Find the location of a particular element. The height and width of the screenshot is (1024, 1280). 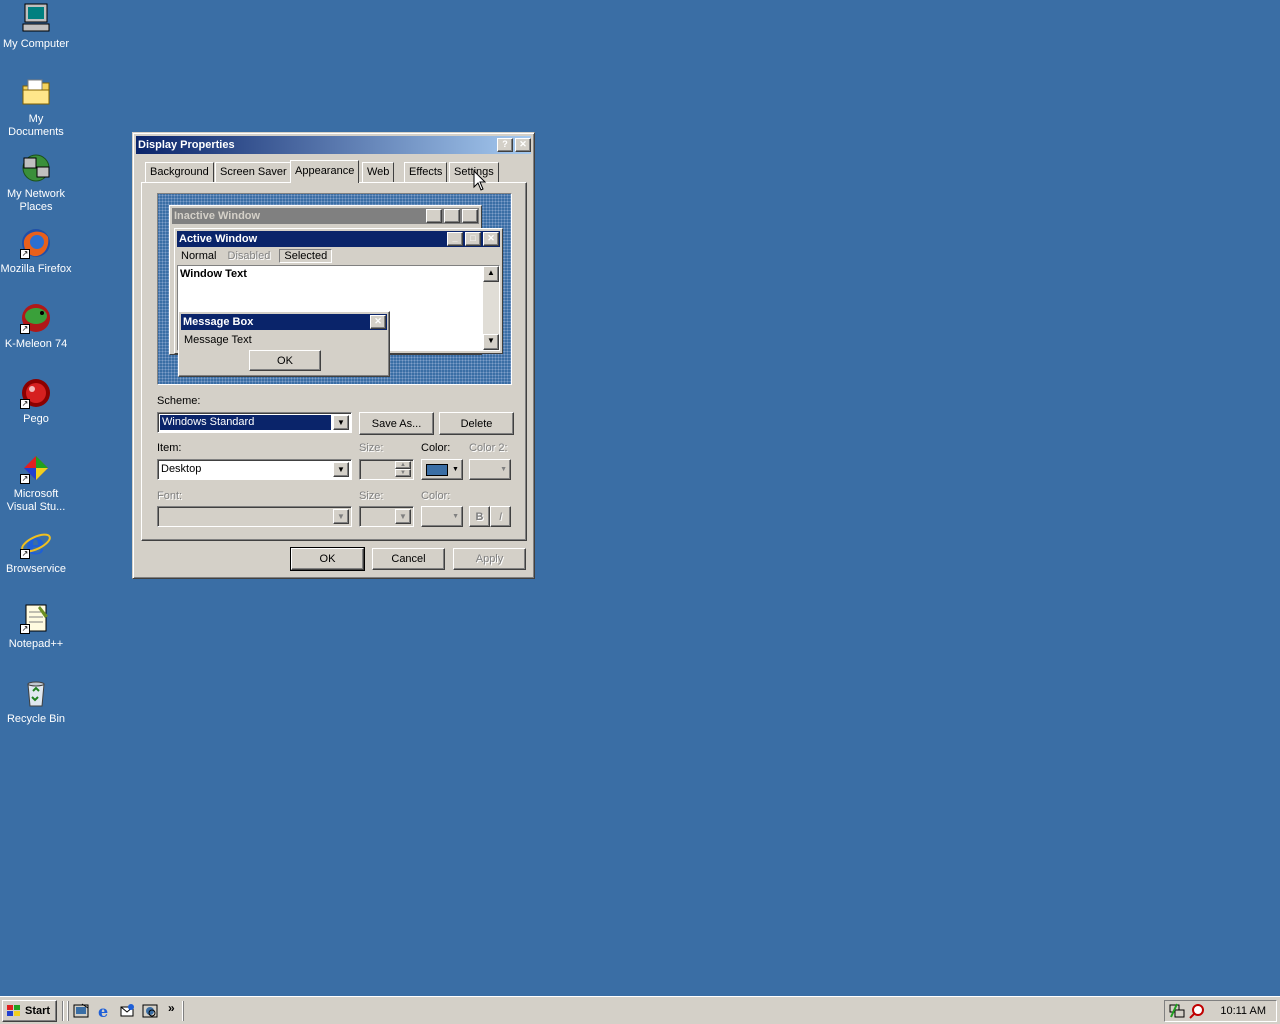

dialog-titlebar: Display Properties ? ✕ is located at coordinates (333, 145).